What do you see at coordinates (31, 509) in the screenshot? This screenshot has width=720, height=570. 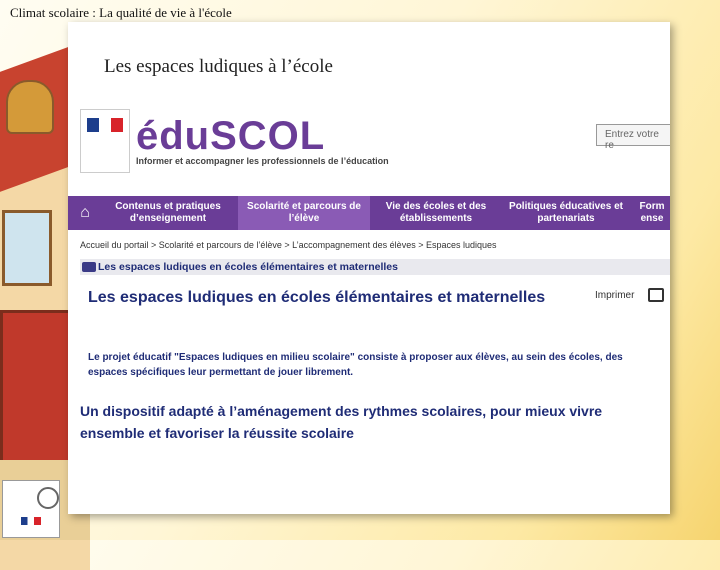 I see `ministry-mini-logo` at bounding box center [31, 509].